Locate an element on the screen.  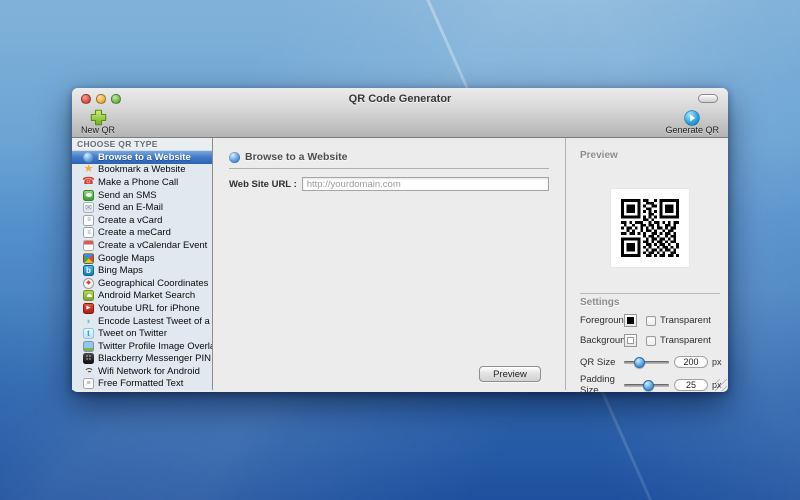
wifi-icon is located at coordinates (88, 371).